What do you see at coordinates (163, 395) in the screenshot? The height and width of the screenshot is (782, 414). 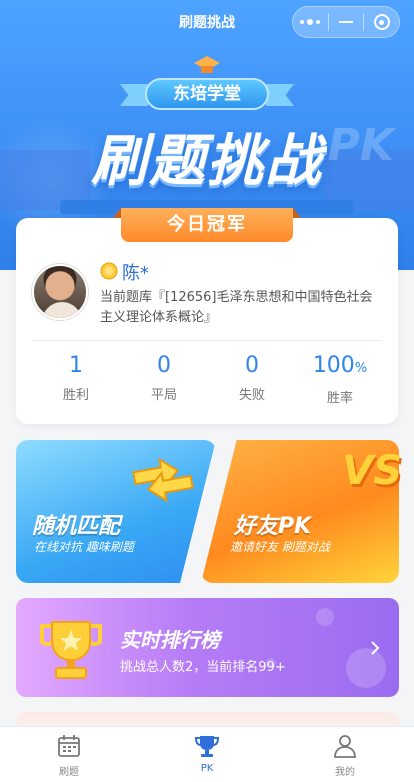 I see `stat-label: 平局` at bounding box center [163, 395].